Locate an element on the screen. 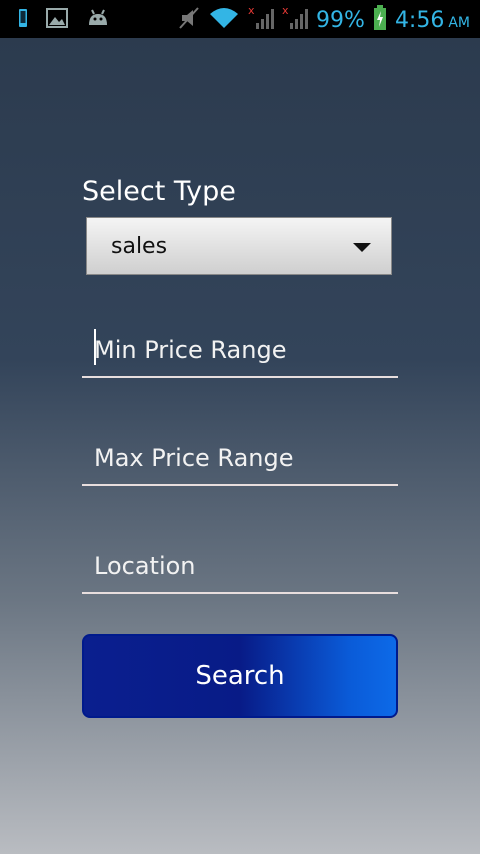  location-input is located at coordinates (240, 566).